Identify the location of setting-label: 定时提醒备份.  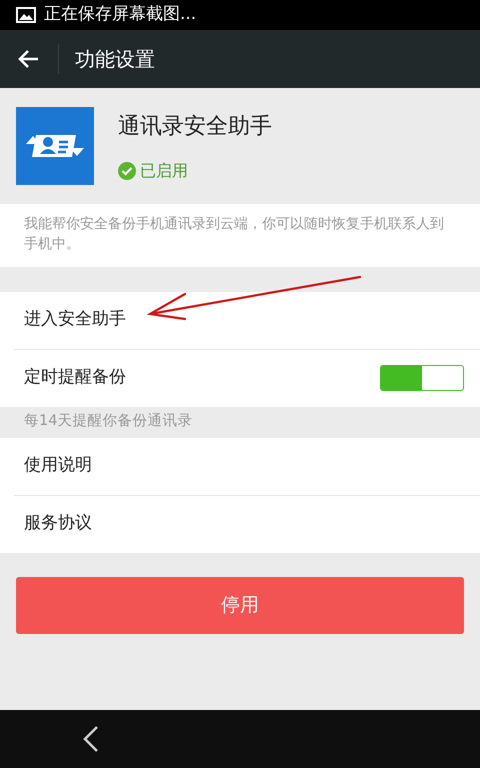
(75, 378).